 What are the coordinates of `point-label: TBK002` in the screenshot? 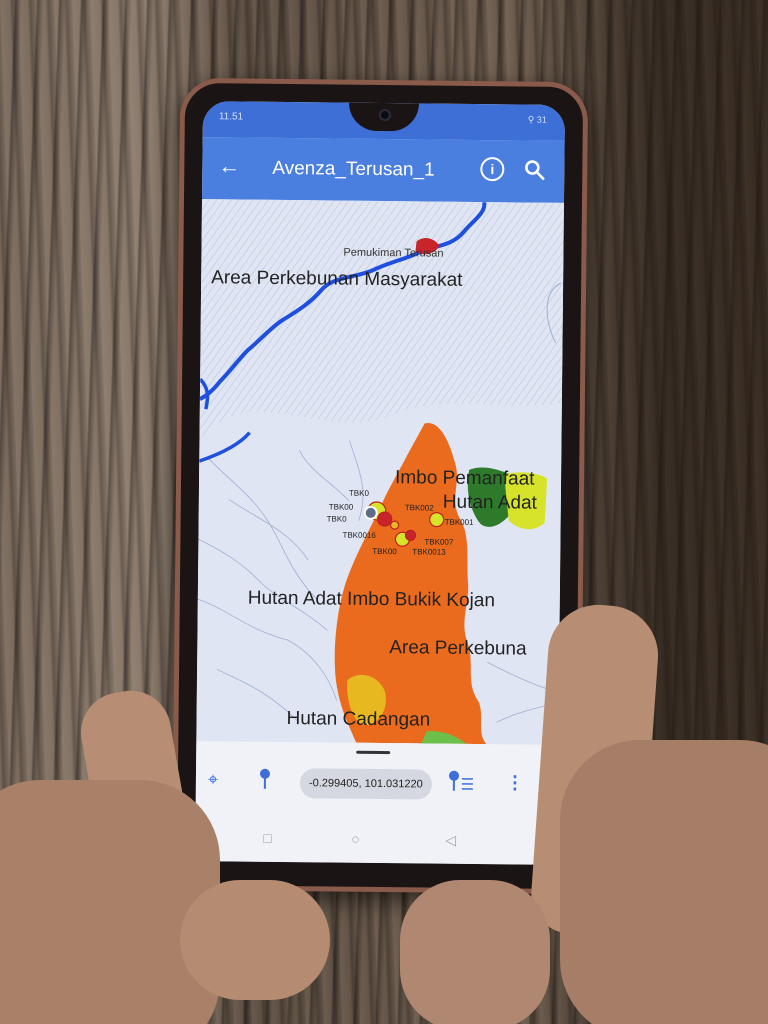 It's located at (419, 507).